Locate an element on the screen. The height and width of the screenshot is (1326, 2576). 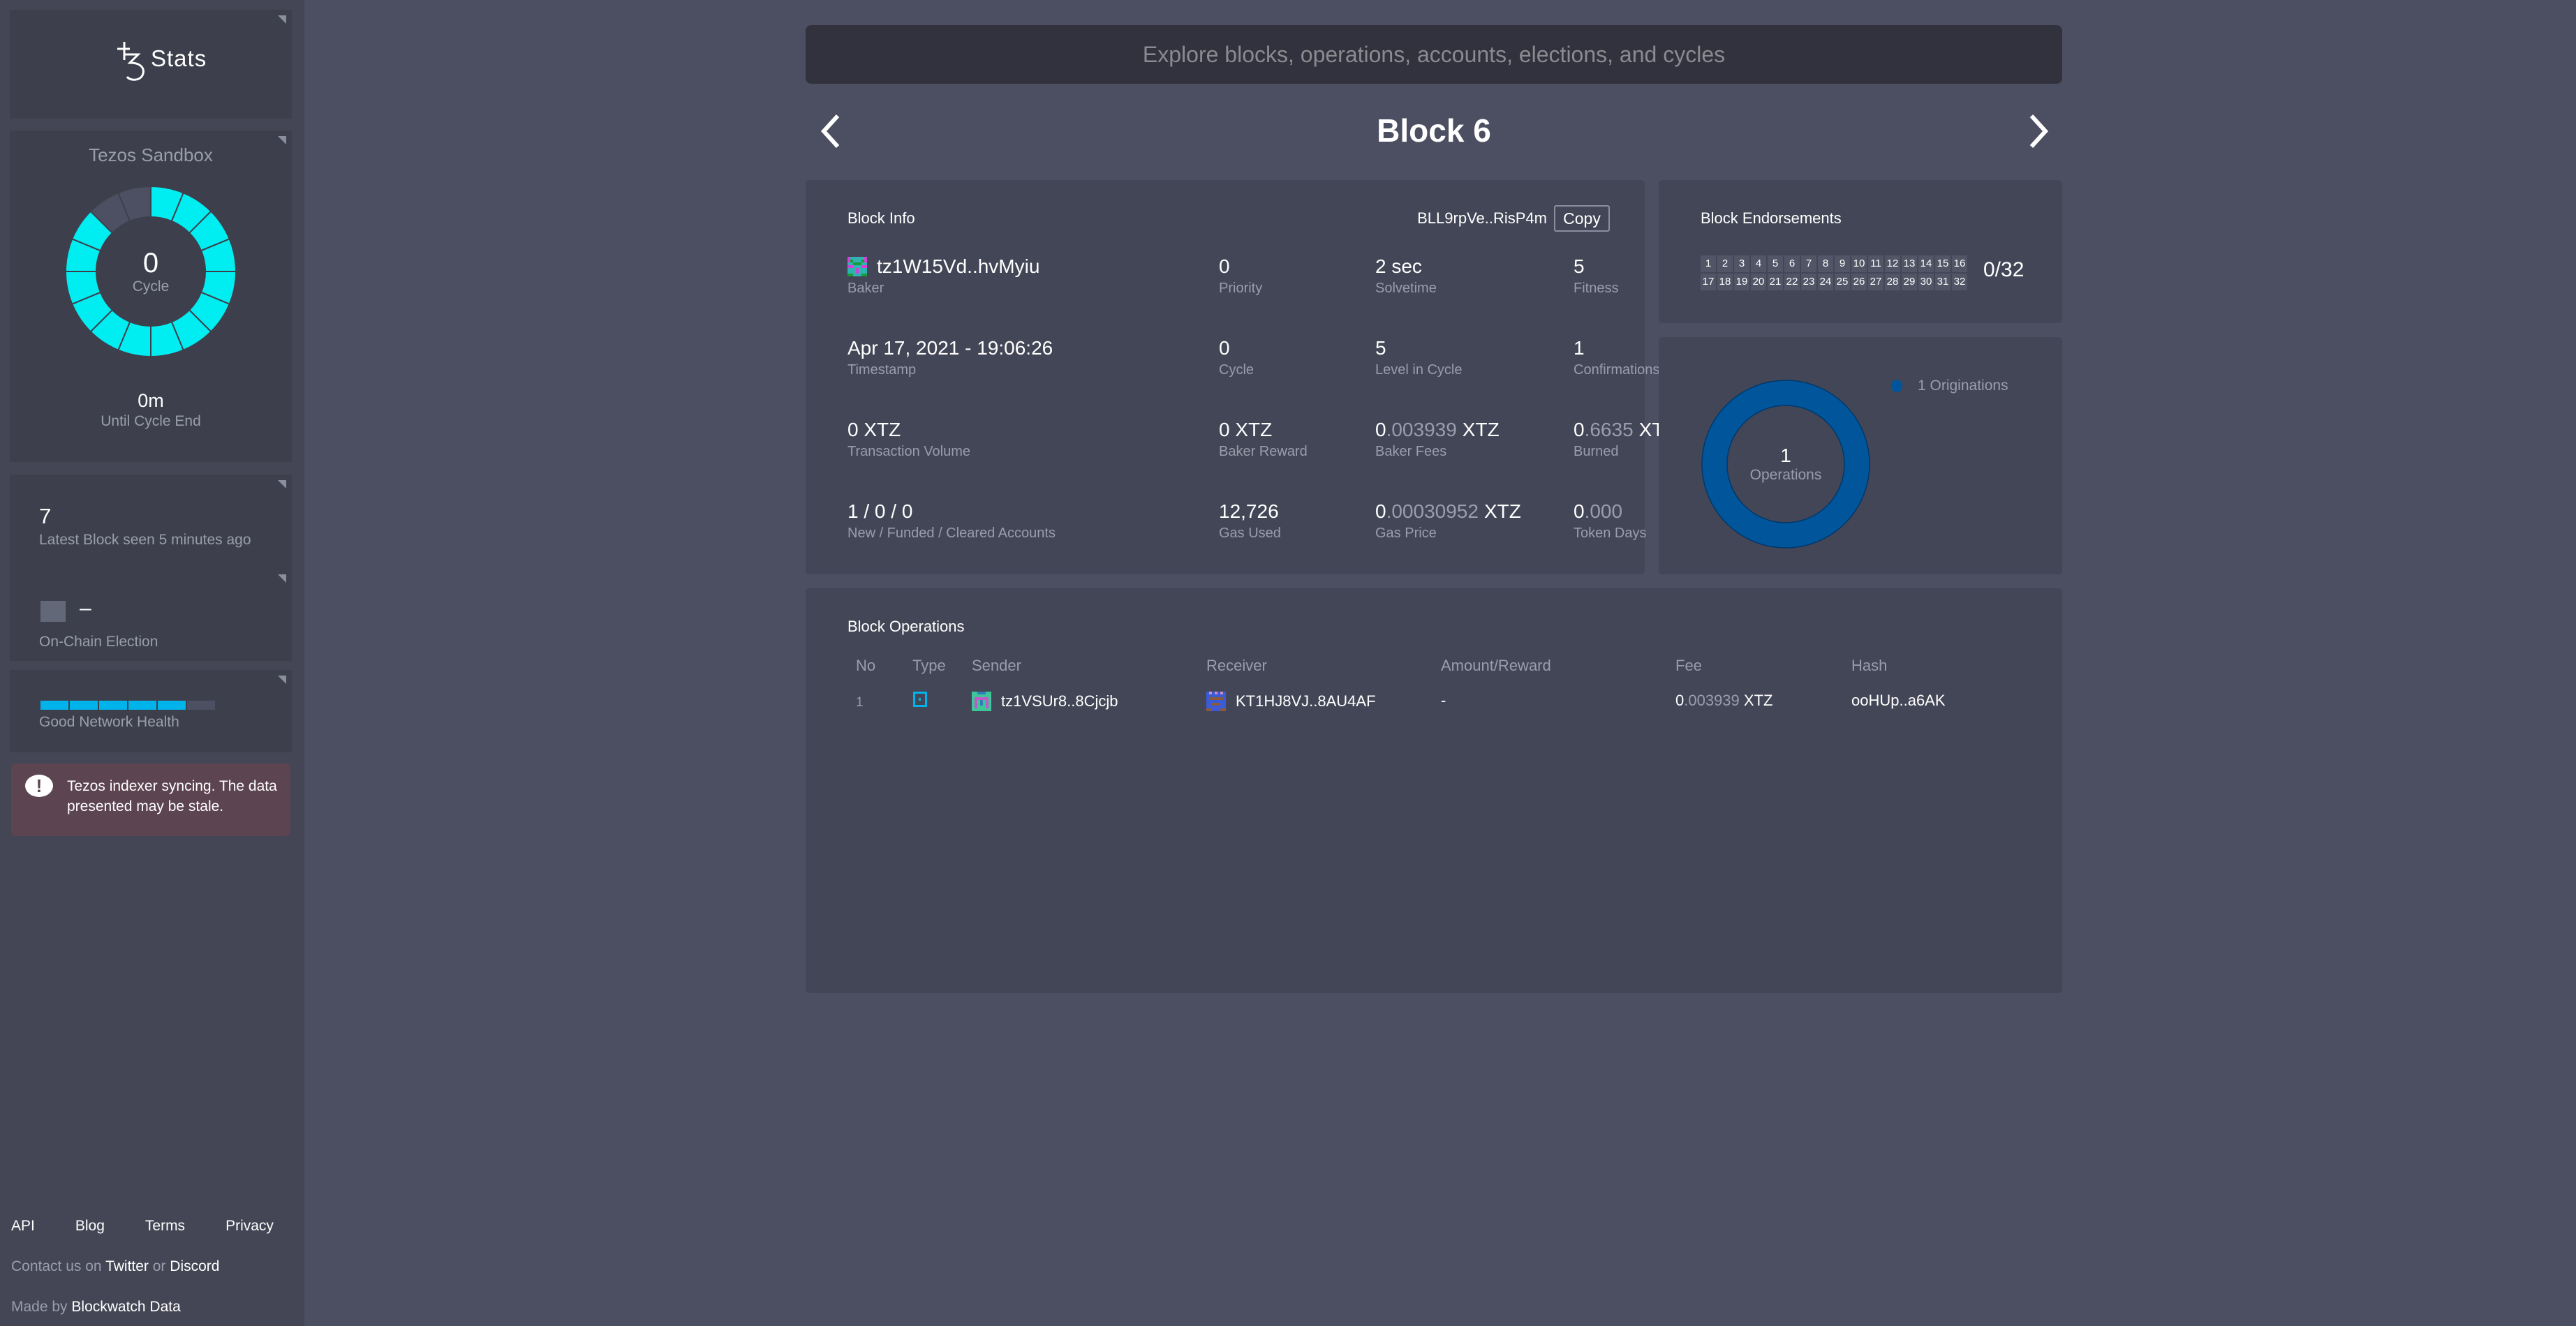
fitness-value: 5 is located at coordinates (1596, 266).